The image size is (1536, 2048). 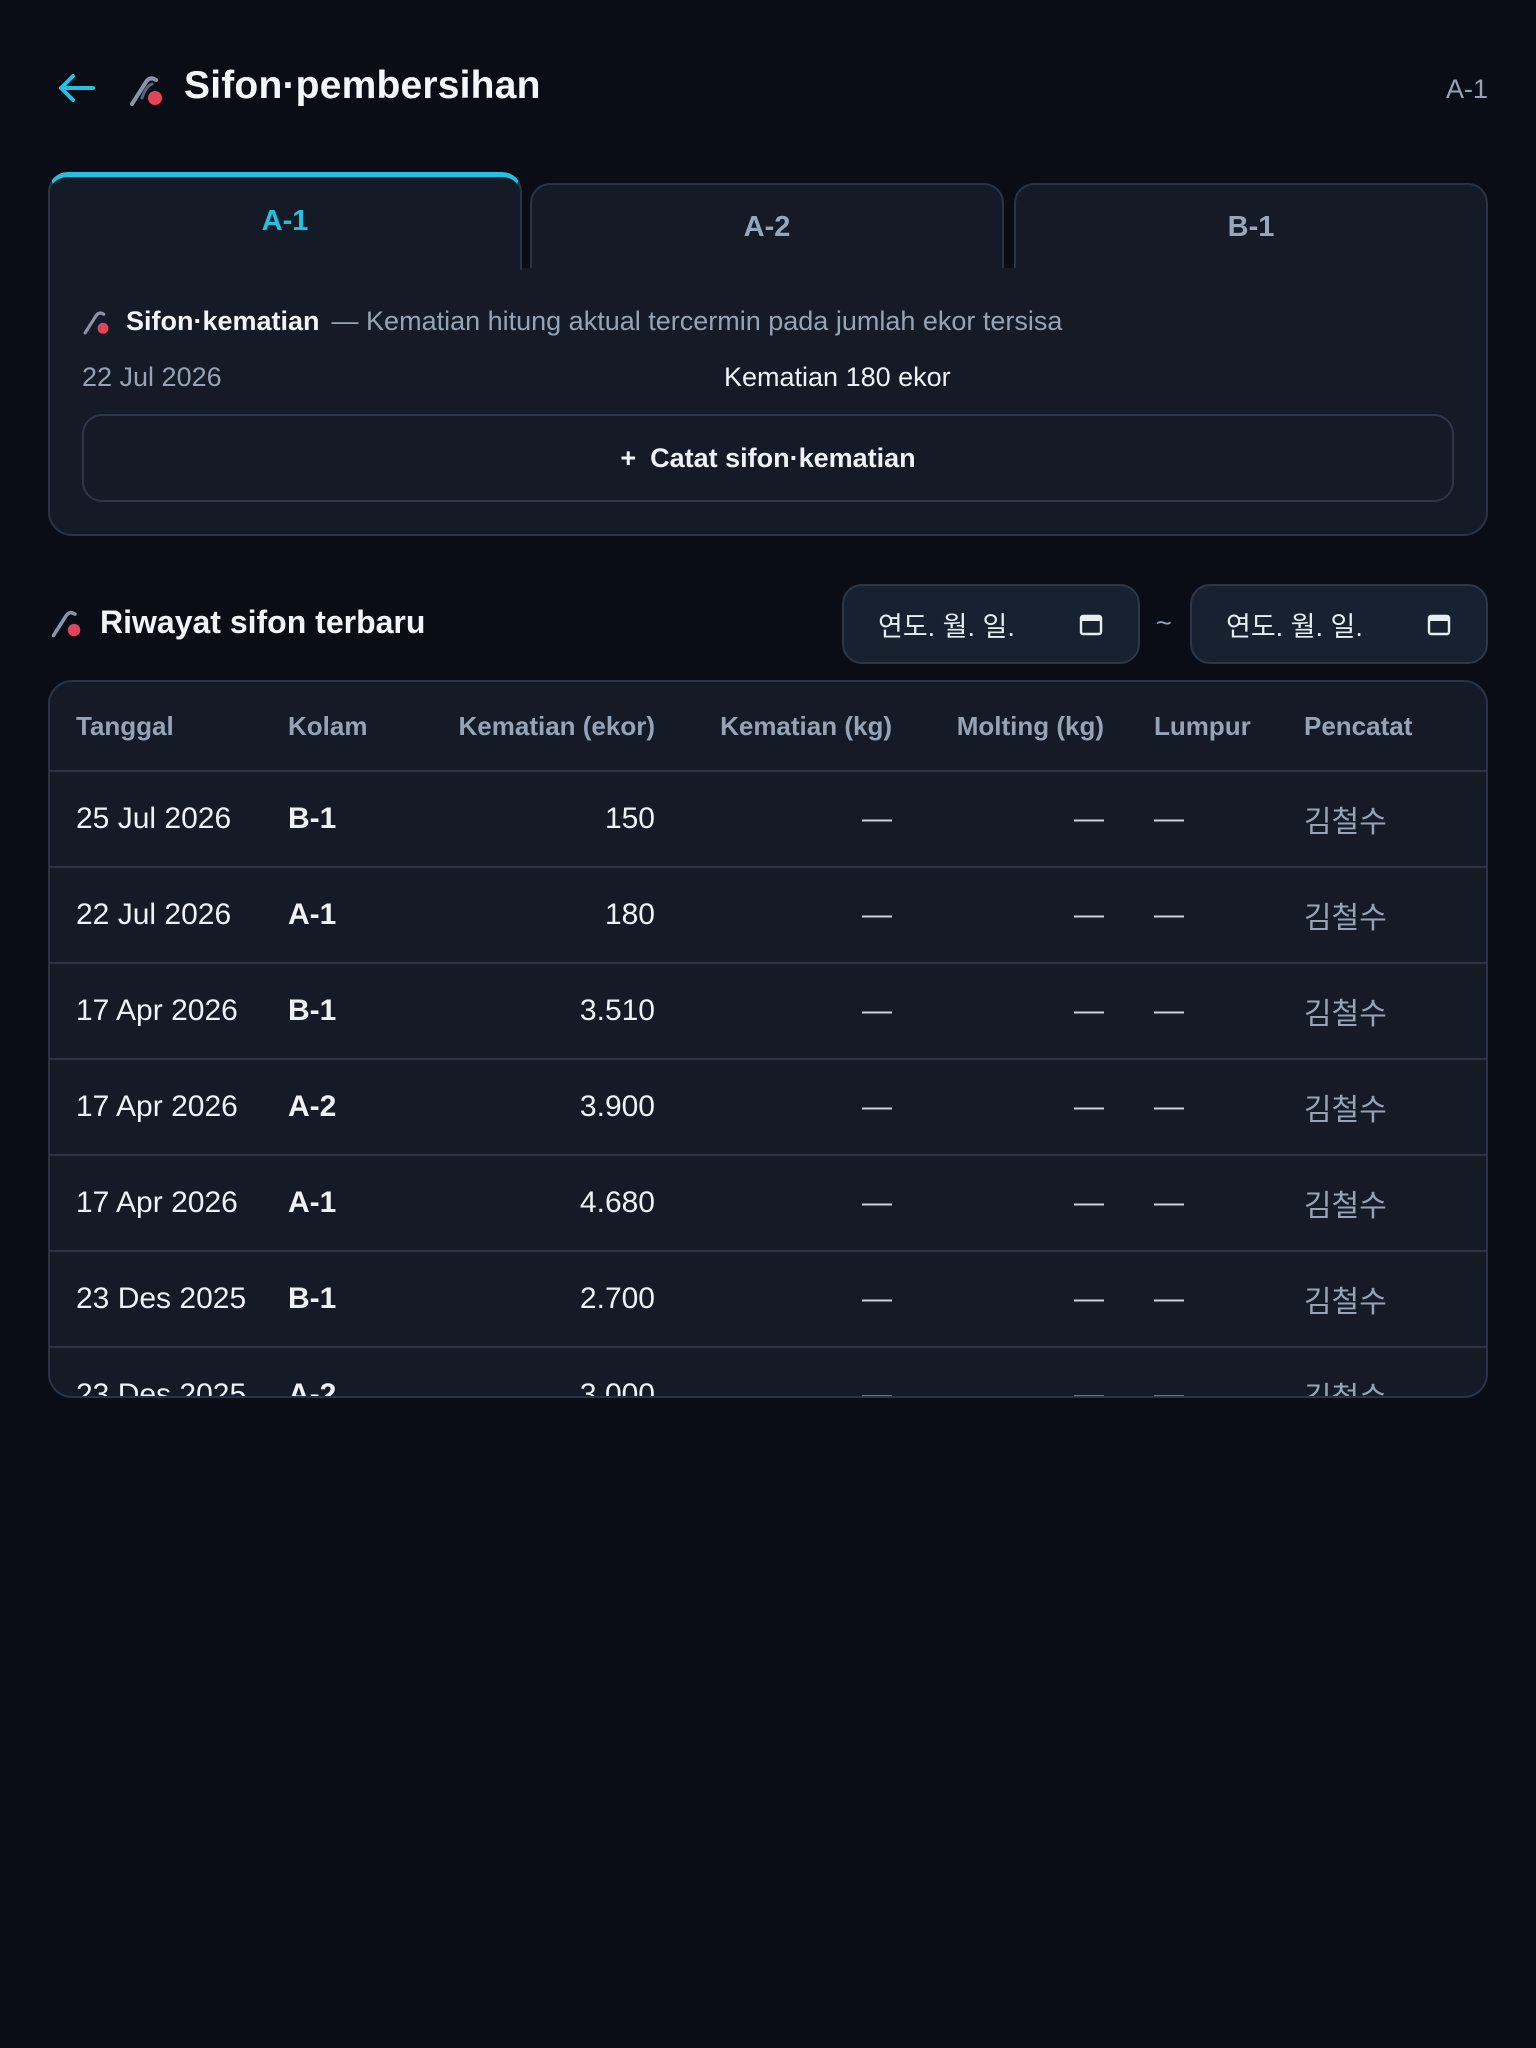 I want to click on card-label: Sifon·kematian, so click(x=223, y=321).